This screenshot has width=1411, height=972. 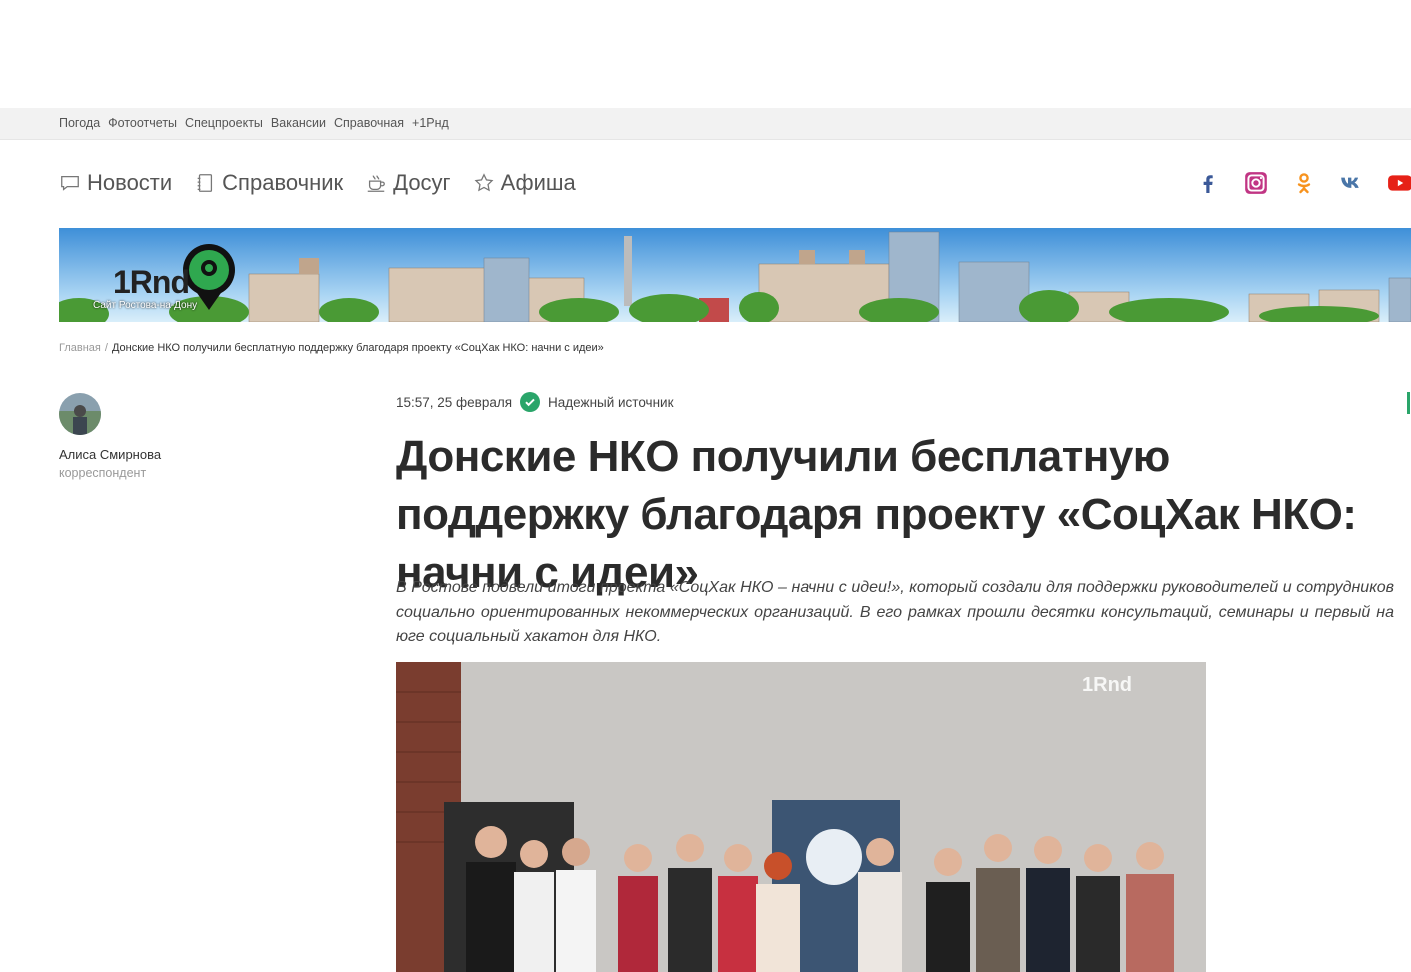 What do you see at coordinates (538, 182) in the screenshot?
I see `nav-item-label: Афиша` at bounding box center [538, 182].